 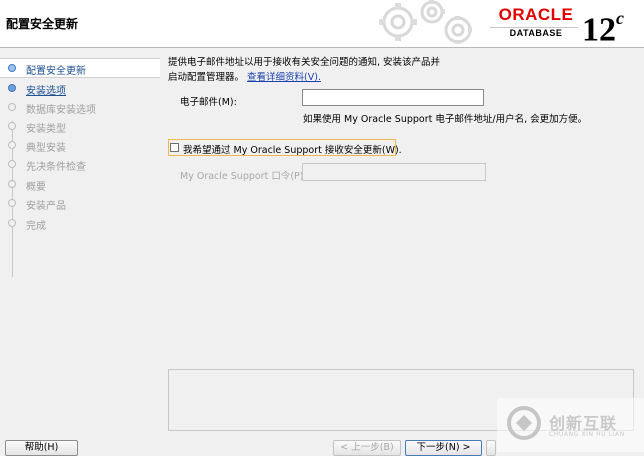 I want to click on step-label: 安装选项, so click(x=46, y=91).